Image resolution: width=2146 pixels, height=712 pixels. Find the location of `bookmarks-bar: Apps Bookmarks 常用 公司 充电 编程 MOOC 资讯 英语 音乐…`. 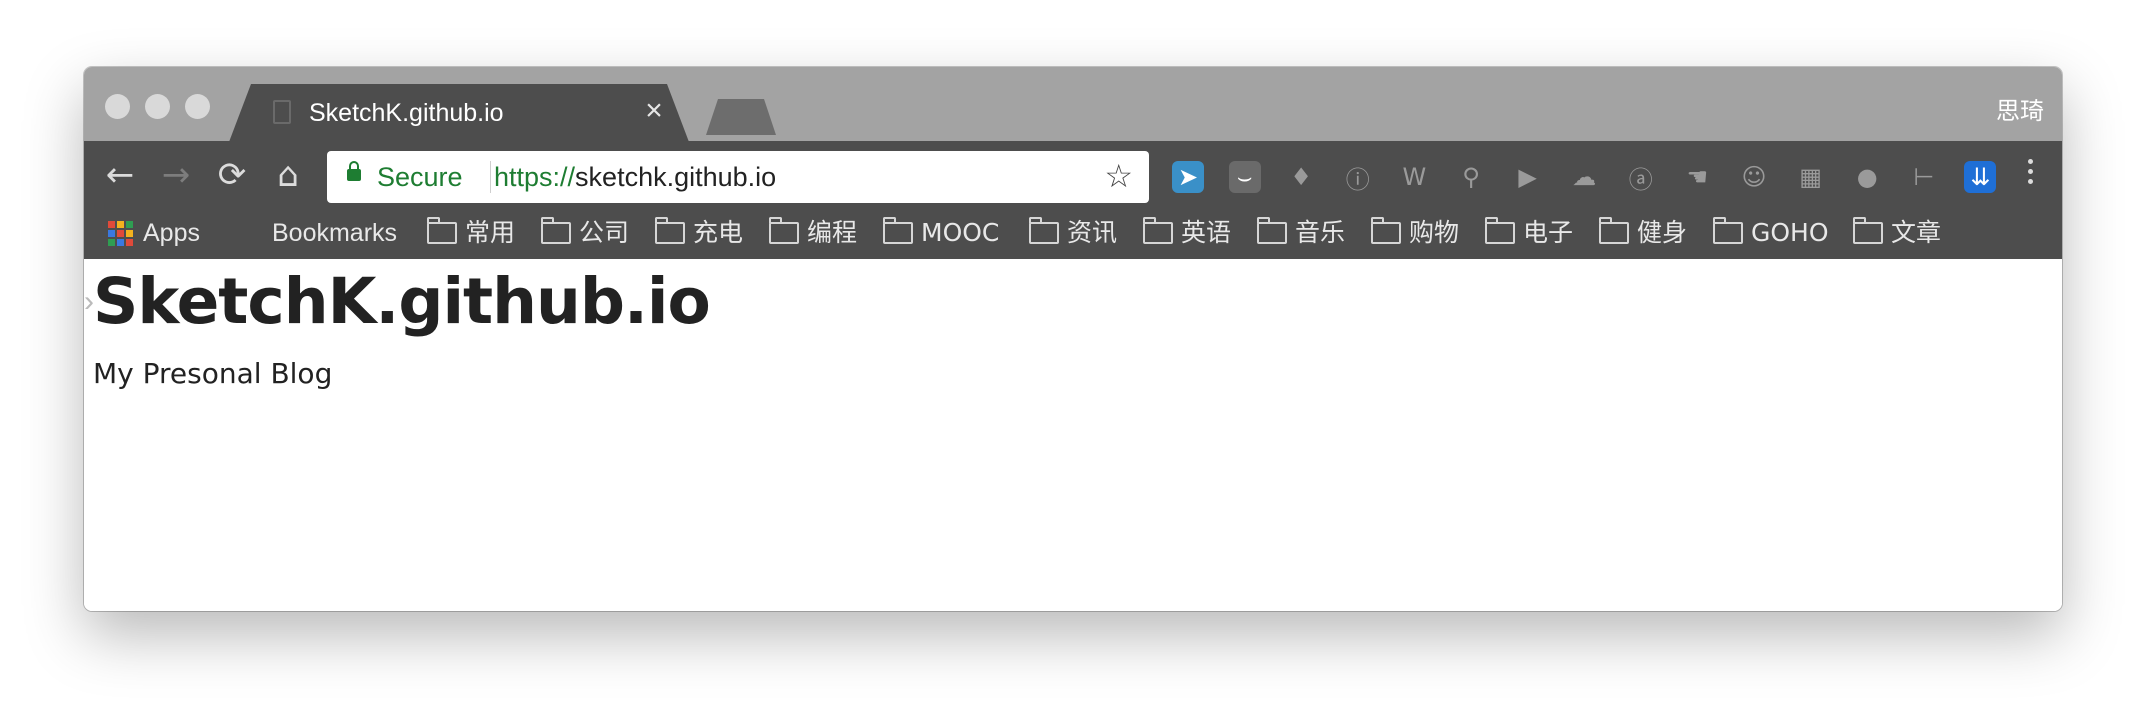

bookmarks-bar: Apps Bookmarks 常用 公司 充电 编程 MOOC 资讯 英语 音乐… is located at coordinates (1073, 233).